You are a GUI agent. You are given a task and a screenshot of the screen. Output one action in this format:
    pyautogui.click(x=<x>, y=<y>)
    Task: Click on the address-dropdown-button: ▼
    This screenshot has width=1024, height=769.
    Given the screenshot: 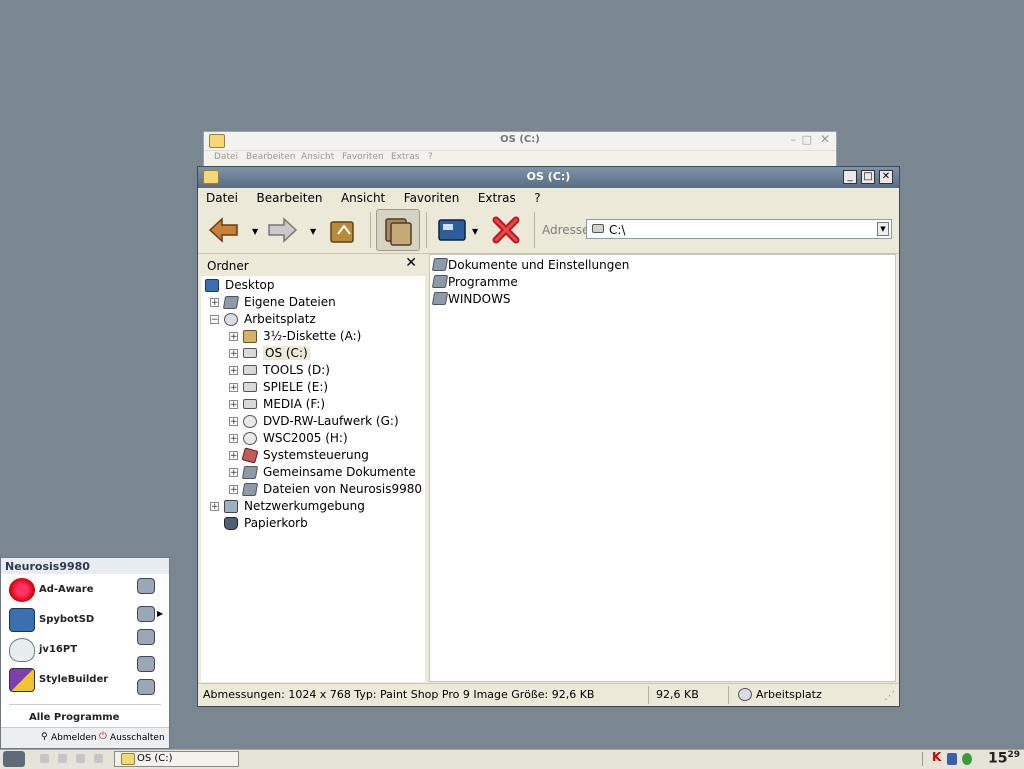 What is the action you would take?
    pyautogui.click(x=883, y=229)
    